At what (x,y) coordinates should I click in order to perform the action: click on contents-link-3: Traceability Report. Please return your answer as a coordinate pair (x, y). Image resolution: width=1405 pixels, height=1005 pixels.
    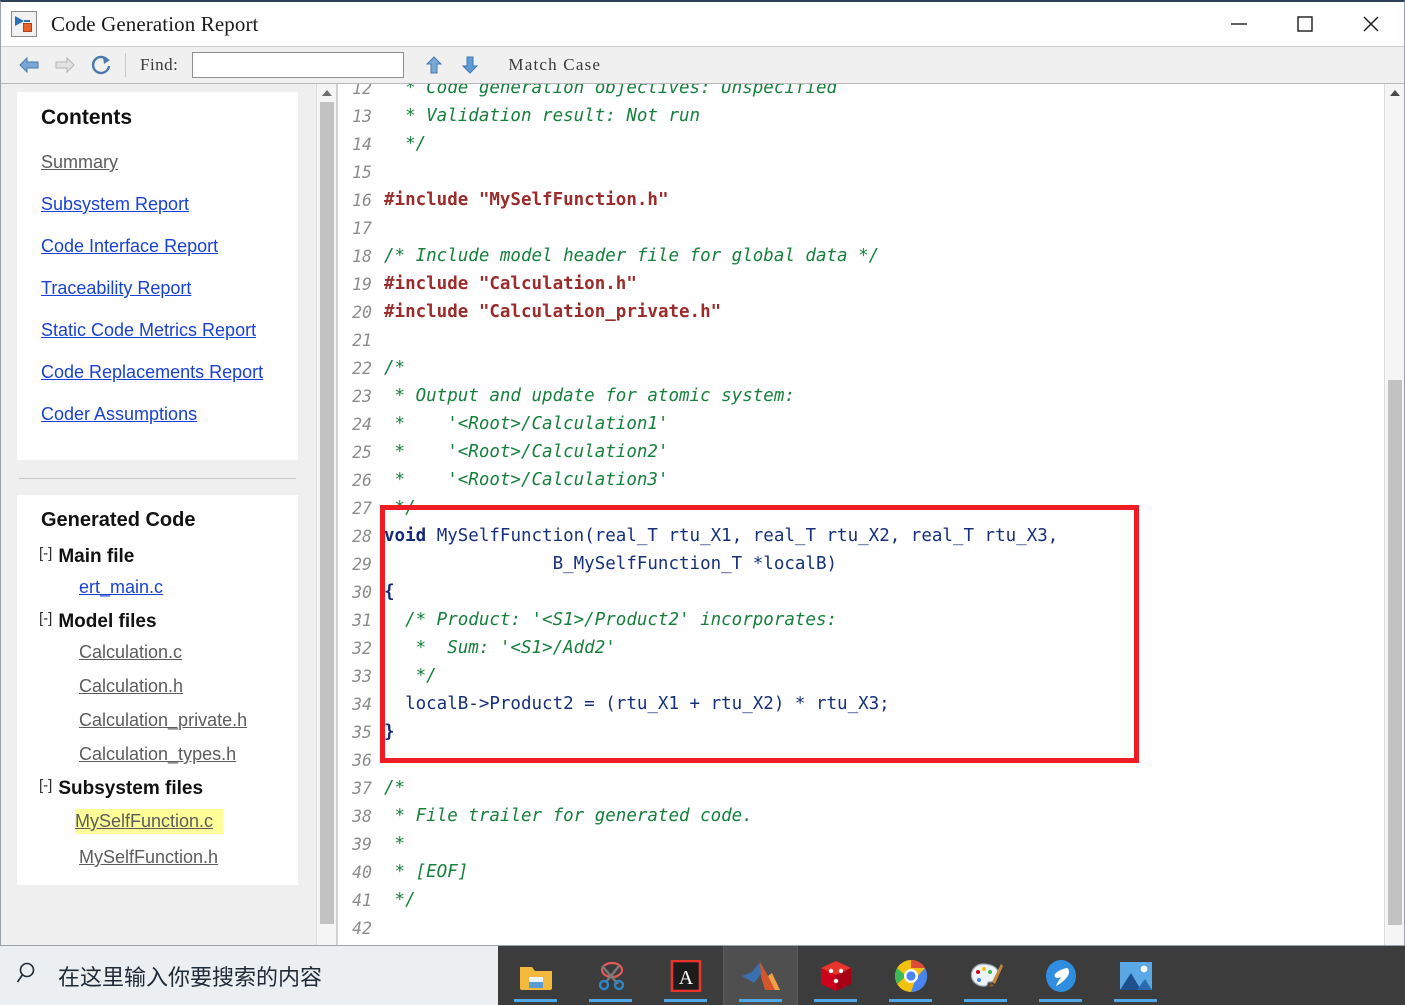
    Looking at the image, I should click on (157, 288).